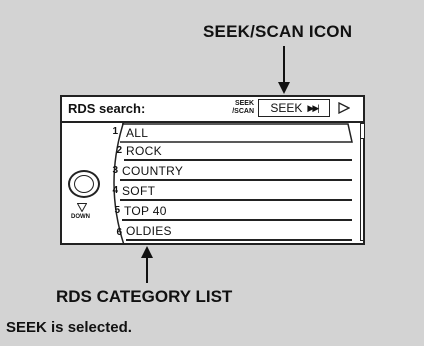  Describe the element at coordinates (145, 211) in the screenshot. I see `category-item-top-40: TOP 40` at that location.